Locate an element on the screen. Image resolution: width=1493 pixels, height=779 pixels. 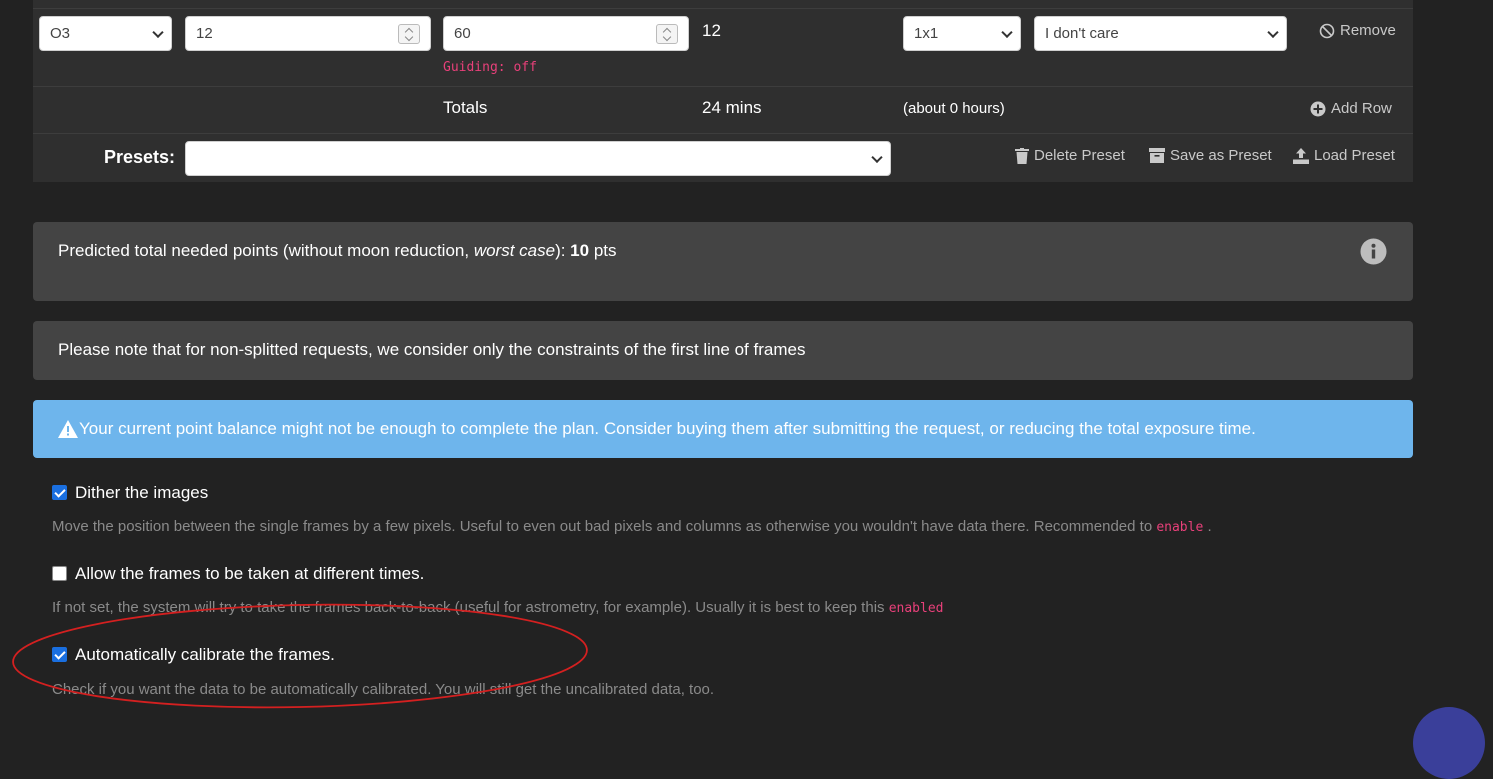
totals-duration: 24 mins is located at coordinates (732, 107).